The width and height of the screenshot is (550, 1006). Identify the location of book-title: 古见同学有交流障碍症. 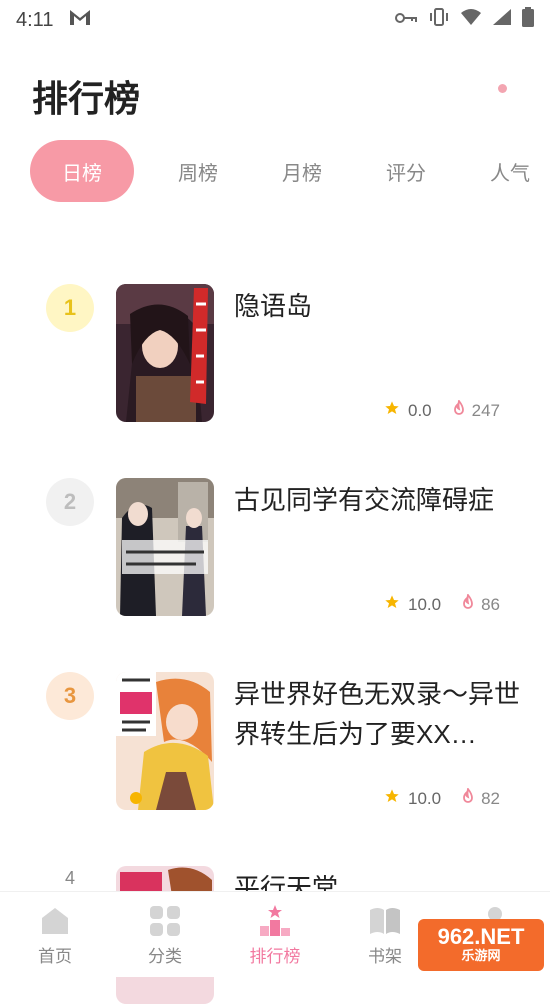
(379, 500).